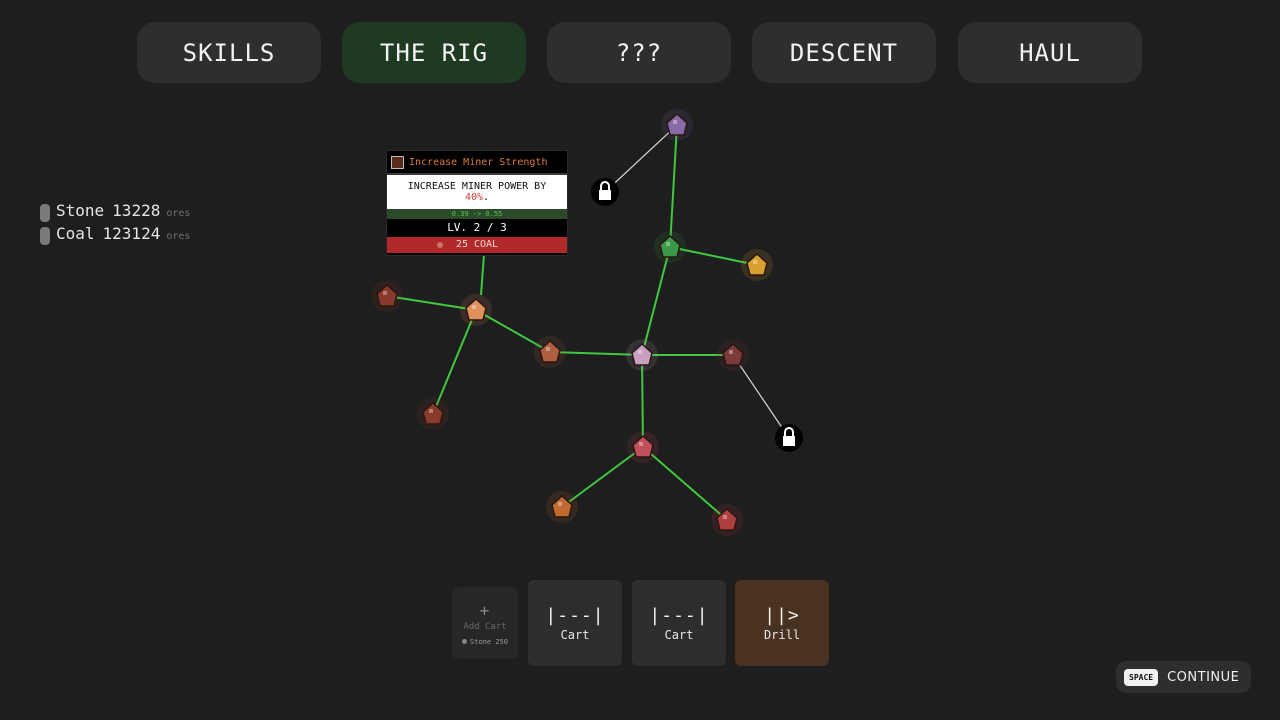 The width and height of the screenshot is (1280, 720). What do you see at coordinates (477, 214) in the screenshot?
I see `tooltip-progress: 0.39 -> 0.55` at bounding box center [477, 214].